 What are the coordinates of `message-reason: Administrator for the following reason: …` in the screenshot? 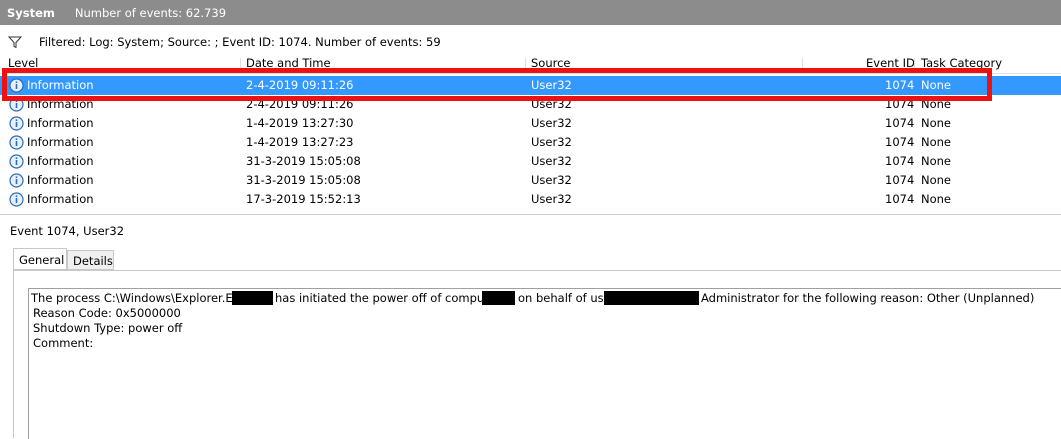 It's located at (868, 298).